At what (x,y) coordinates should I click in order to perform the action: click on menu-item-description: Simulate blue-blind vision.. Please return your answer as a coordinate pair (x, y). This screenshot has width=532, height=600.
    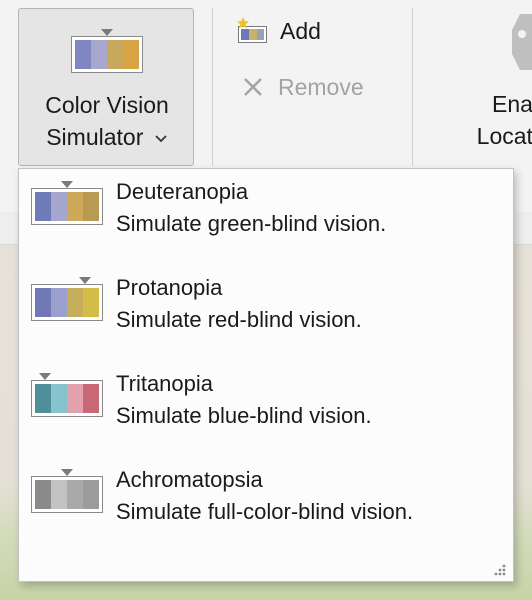
    Looking at the image, I should click on (244, 415).